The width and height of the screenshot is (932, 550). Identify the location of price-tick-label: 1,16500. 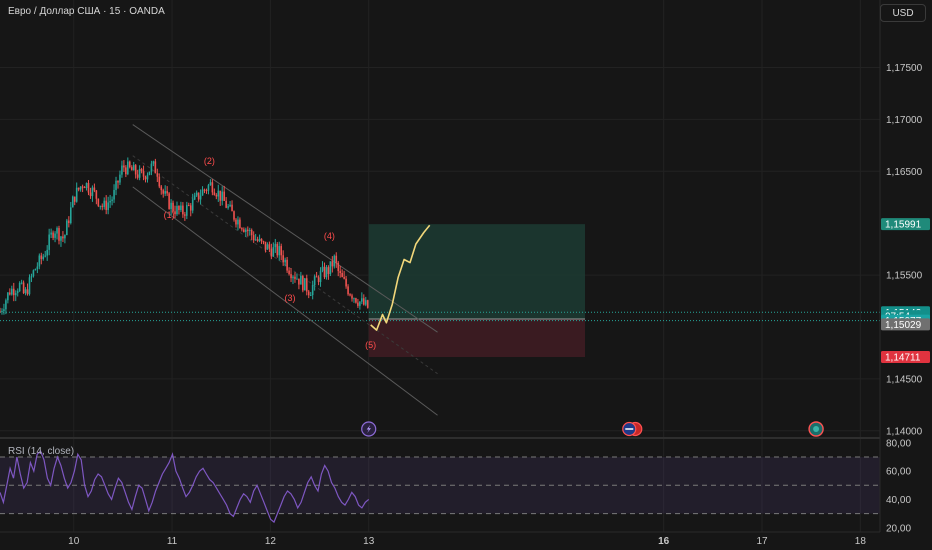
(904, 172).